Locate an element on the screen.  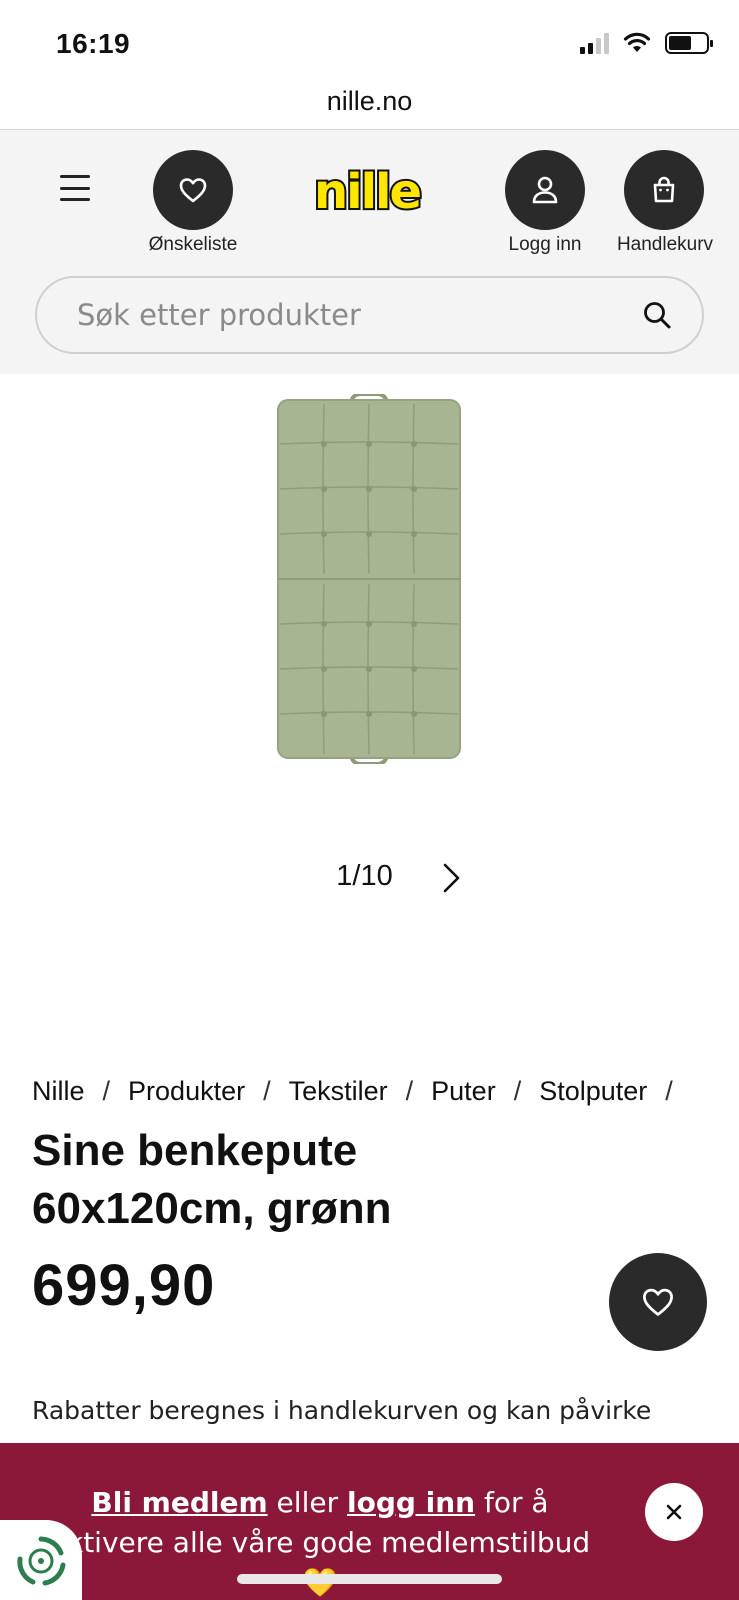
nille-logo: nille is located at coordinates (367, 191).